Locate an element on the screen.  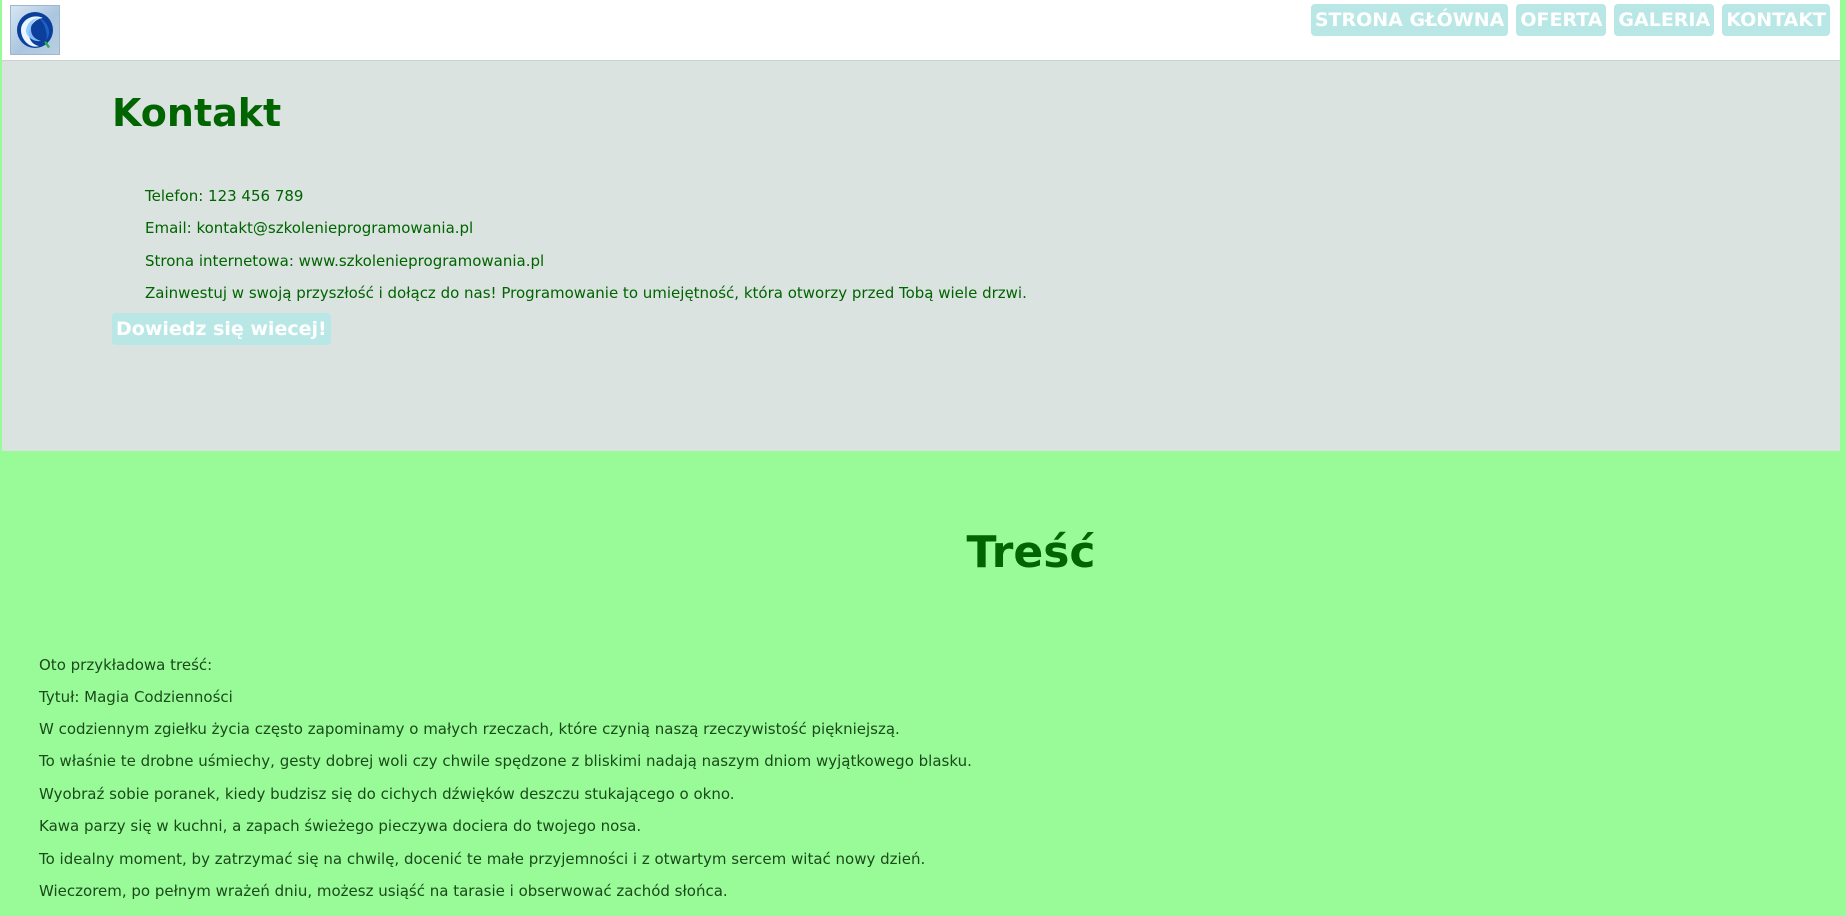
nav-home-button: STRONA GŁÓWNA is located at coordinates (1409, 20).